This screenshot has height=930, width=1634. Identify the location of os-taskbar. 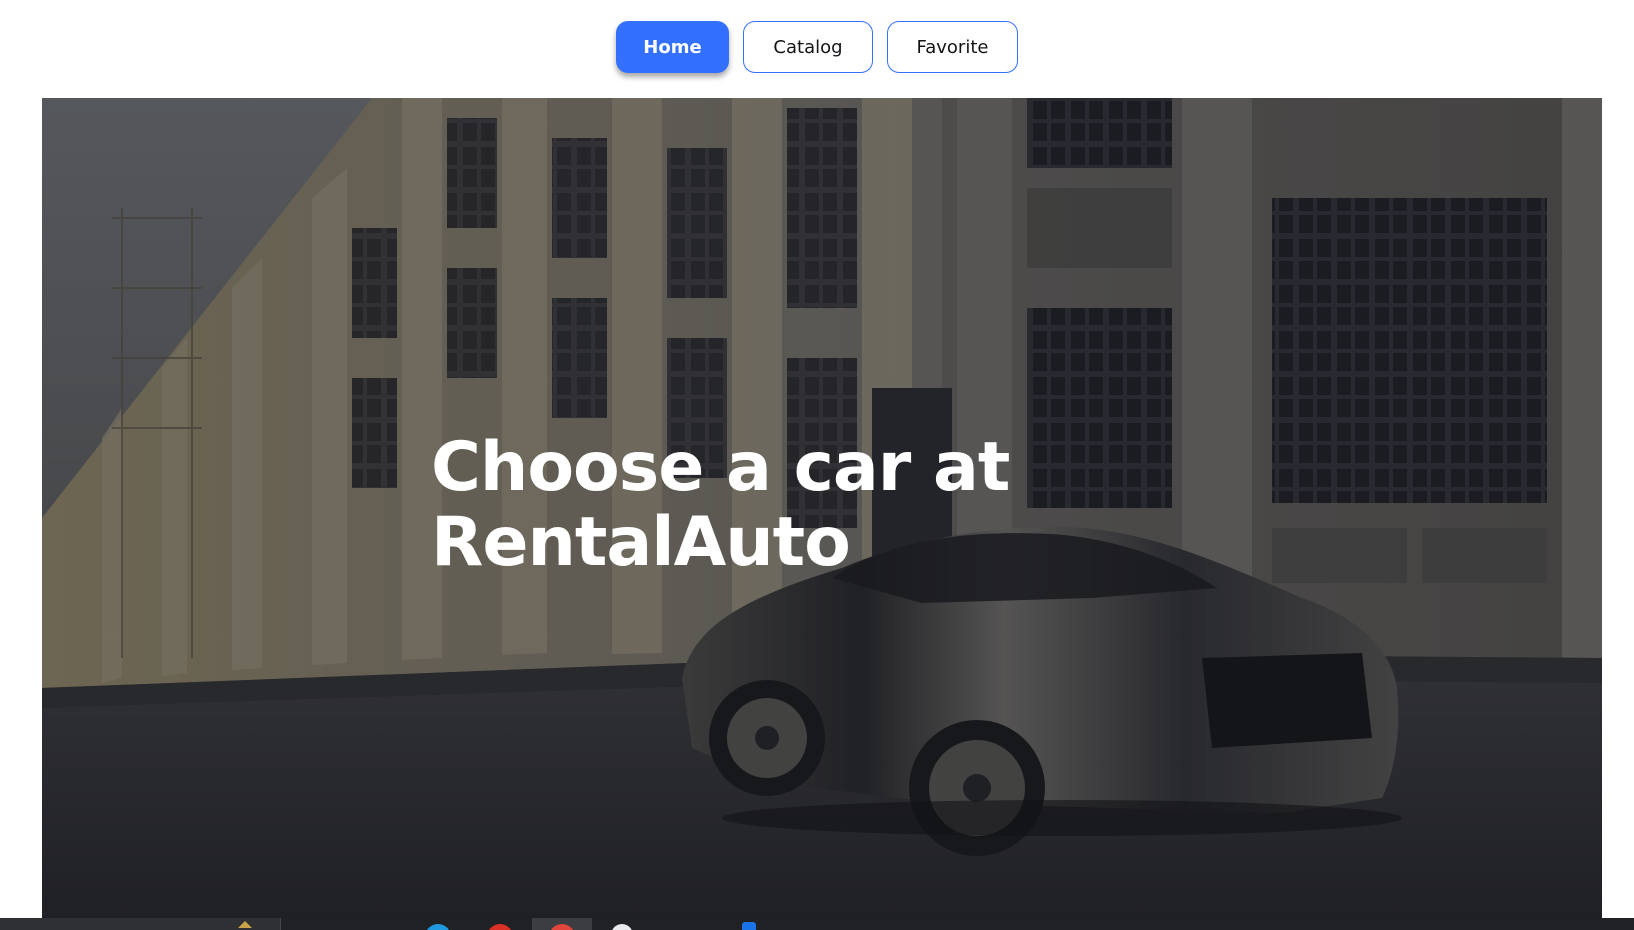
(817, 924).